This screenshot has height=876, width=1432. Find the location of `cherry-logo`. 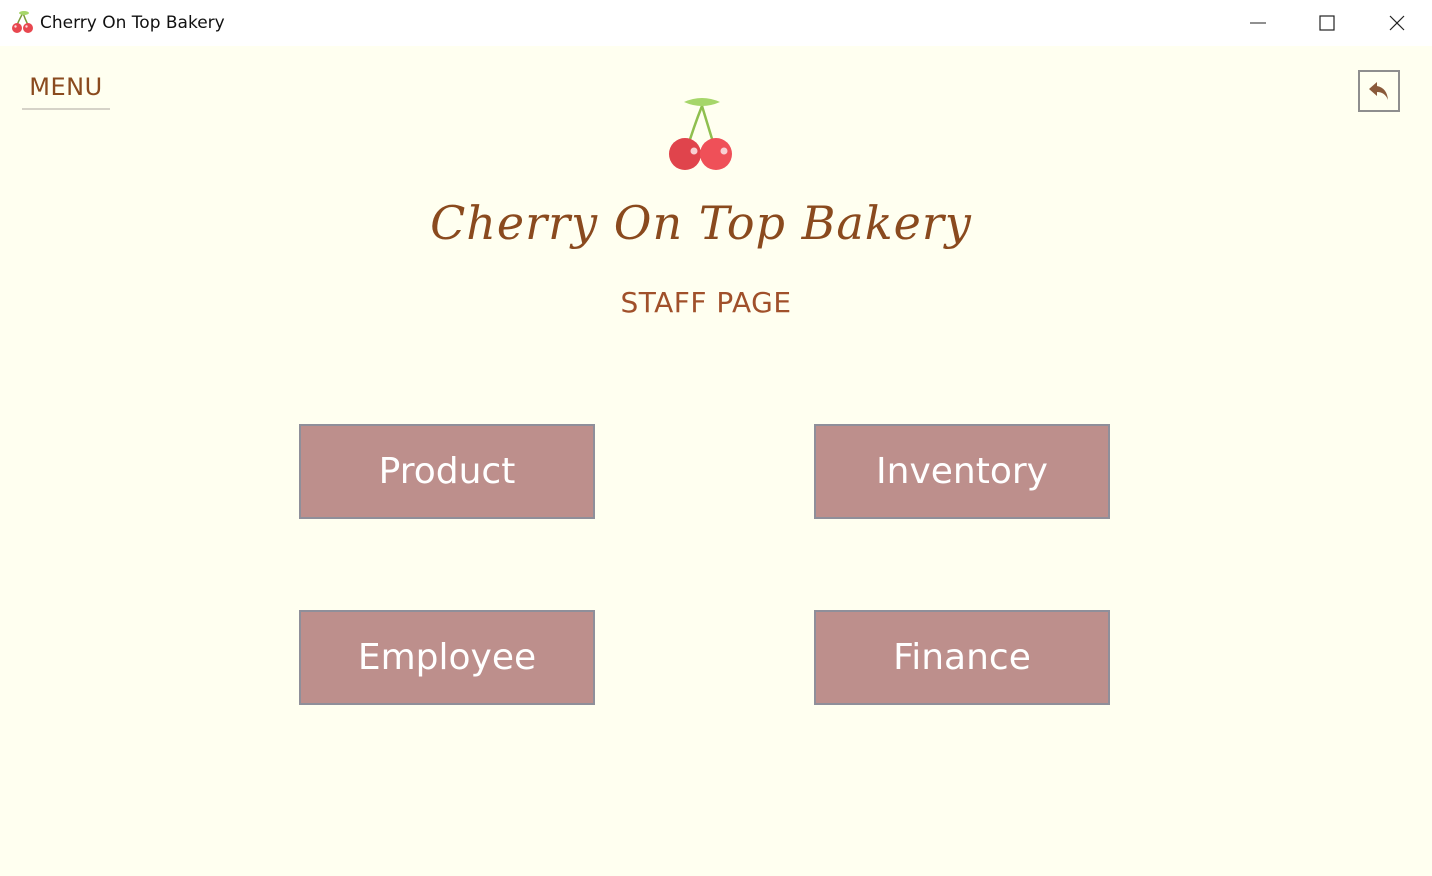

cherry-logo is located at coordinates (700, 134).